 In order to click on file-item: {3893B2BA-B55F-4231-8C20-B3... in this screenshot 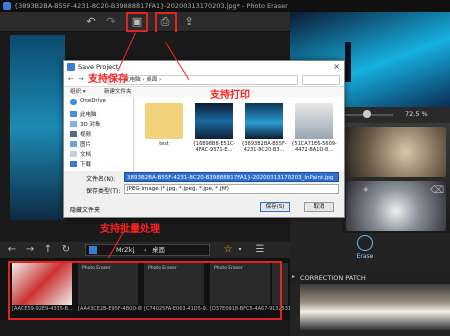, I will do `click(264, 135)`.